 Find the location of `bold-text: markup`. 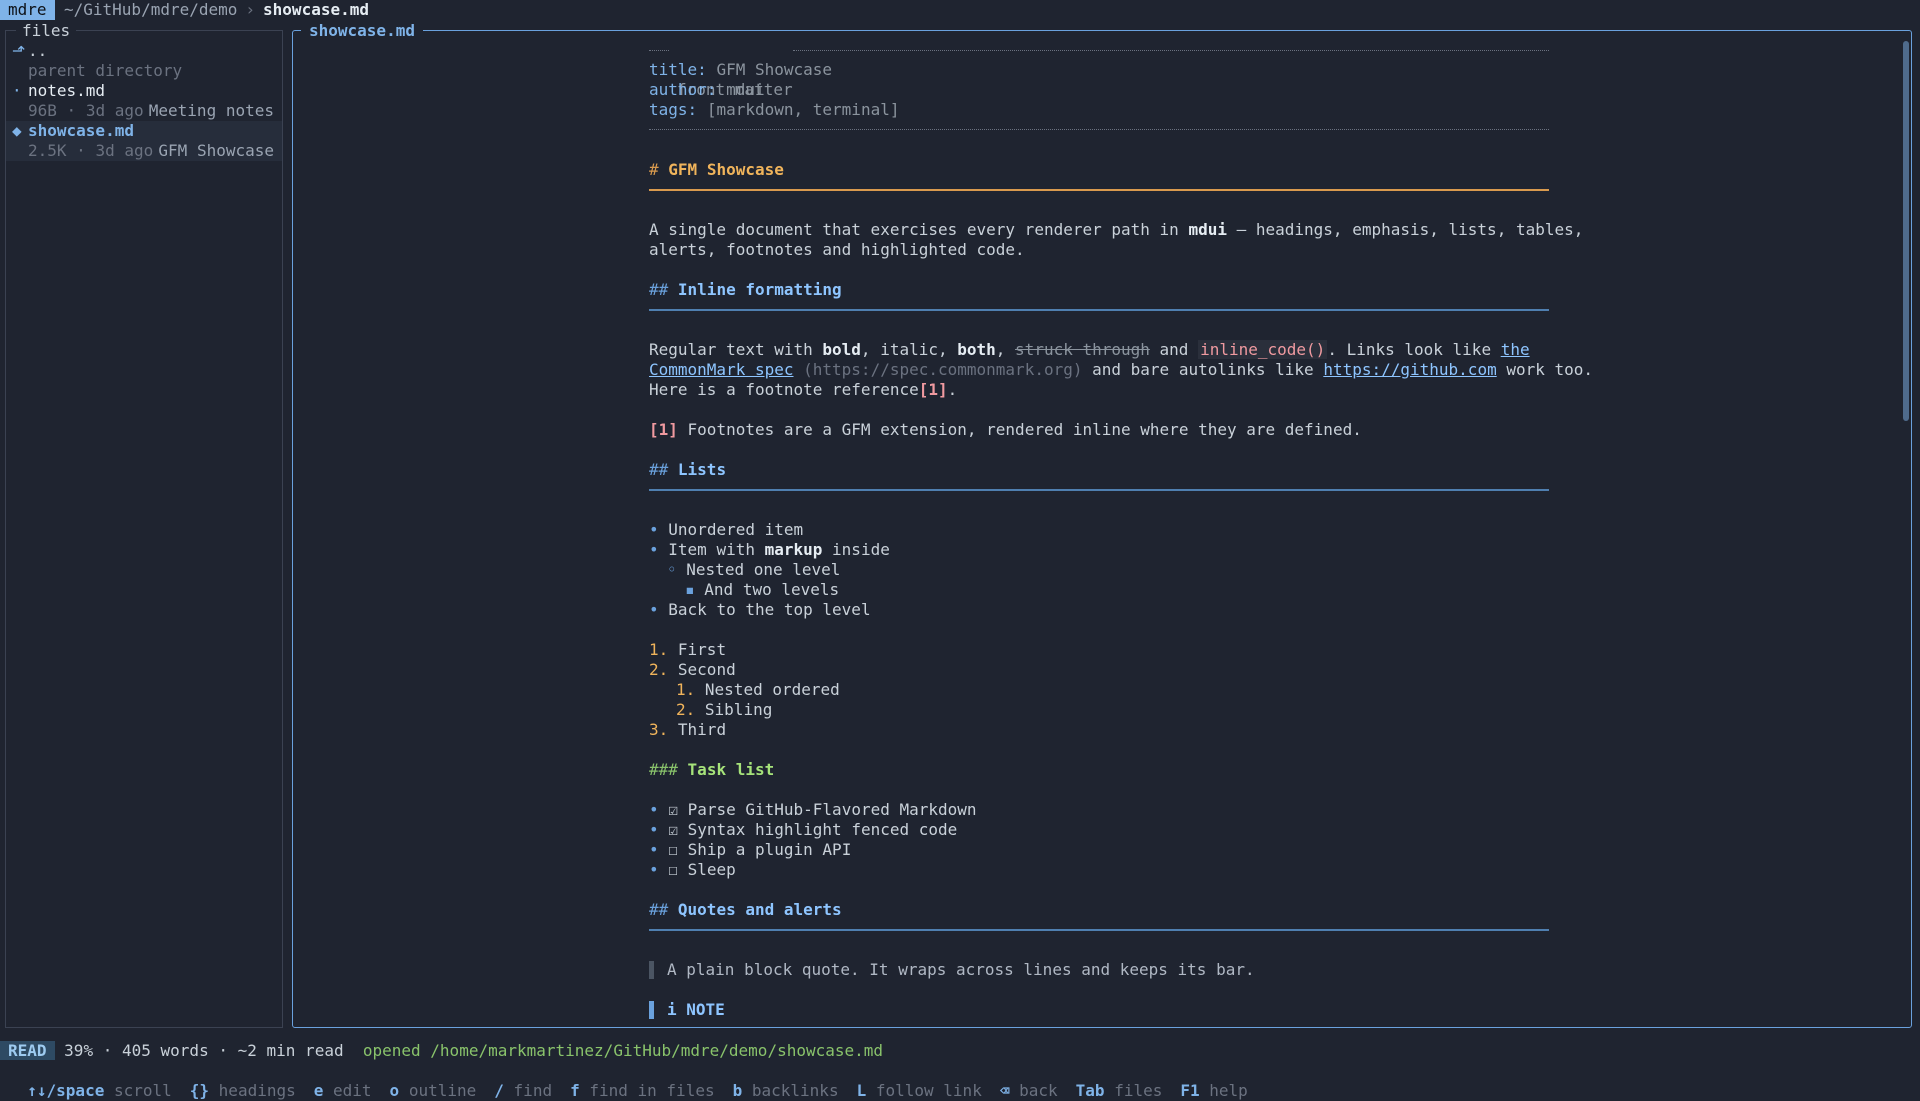

bold-text: markup is located at coordinates (793, 549).